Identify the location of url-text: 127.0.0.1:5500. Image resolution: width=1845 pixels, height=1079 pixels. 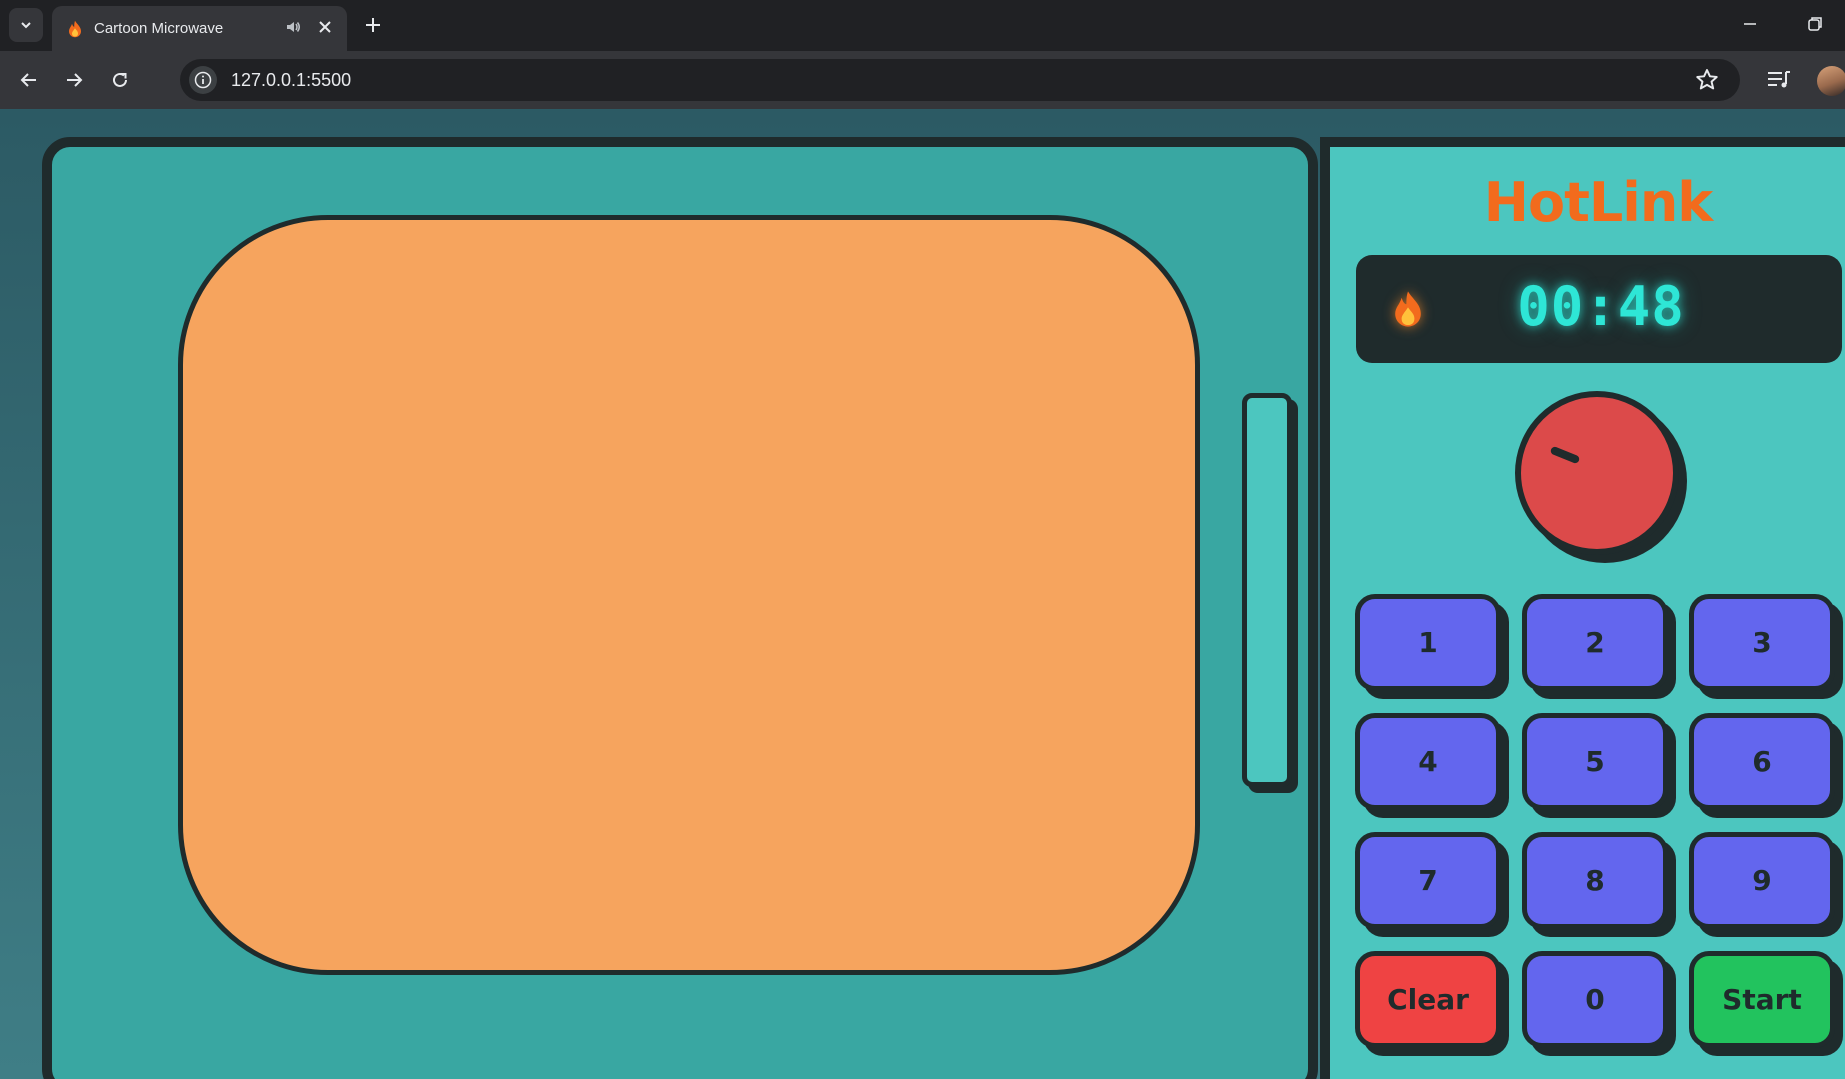
(962, 80).